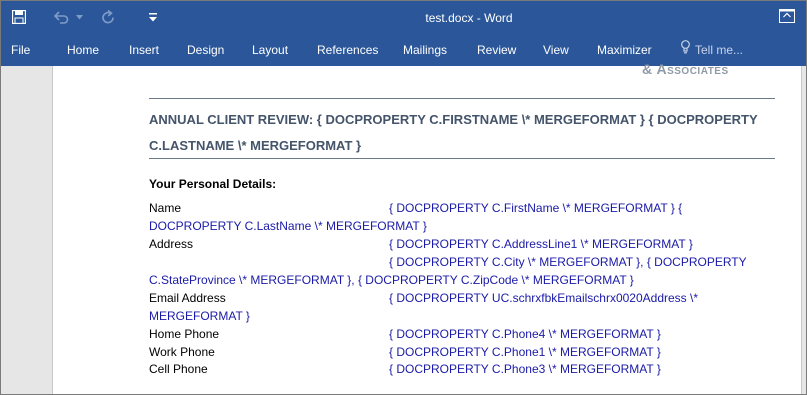 Image resolution: width=807 pixels, height=395 pixels. Describe the element at coordinates (182, 352) in the screenshot. I see `work-phone-label: Work Phone` at that location.